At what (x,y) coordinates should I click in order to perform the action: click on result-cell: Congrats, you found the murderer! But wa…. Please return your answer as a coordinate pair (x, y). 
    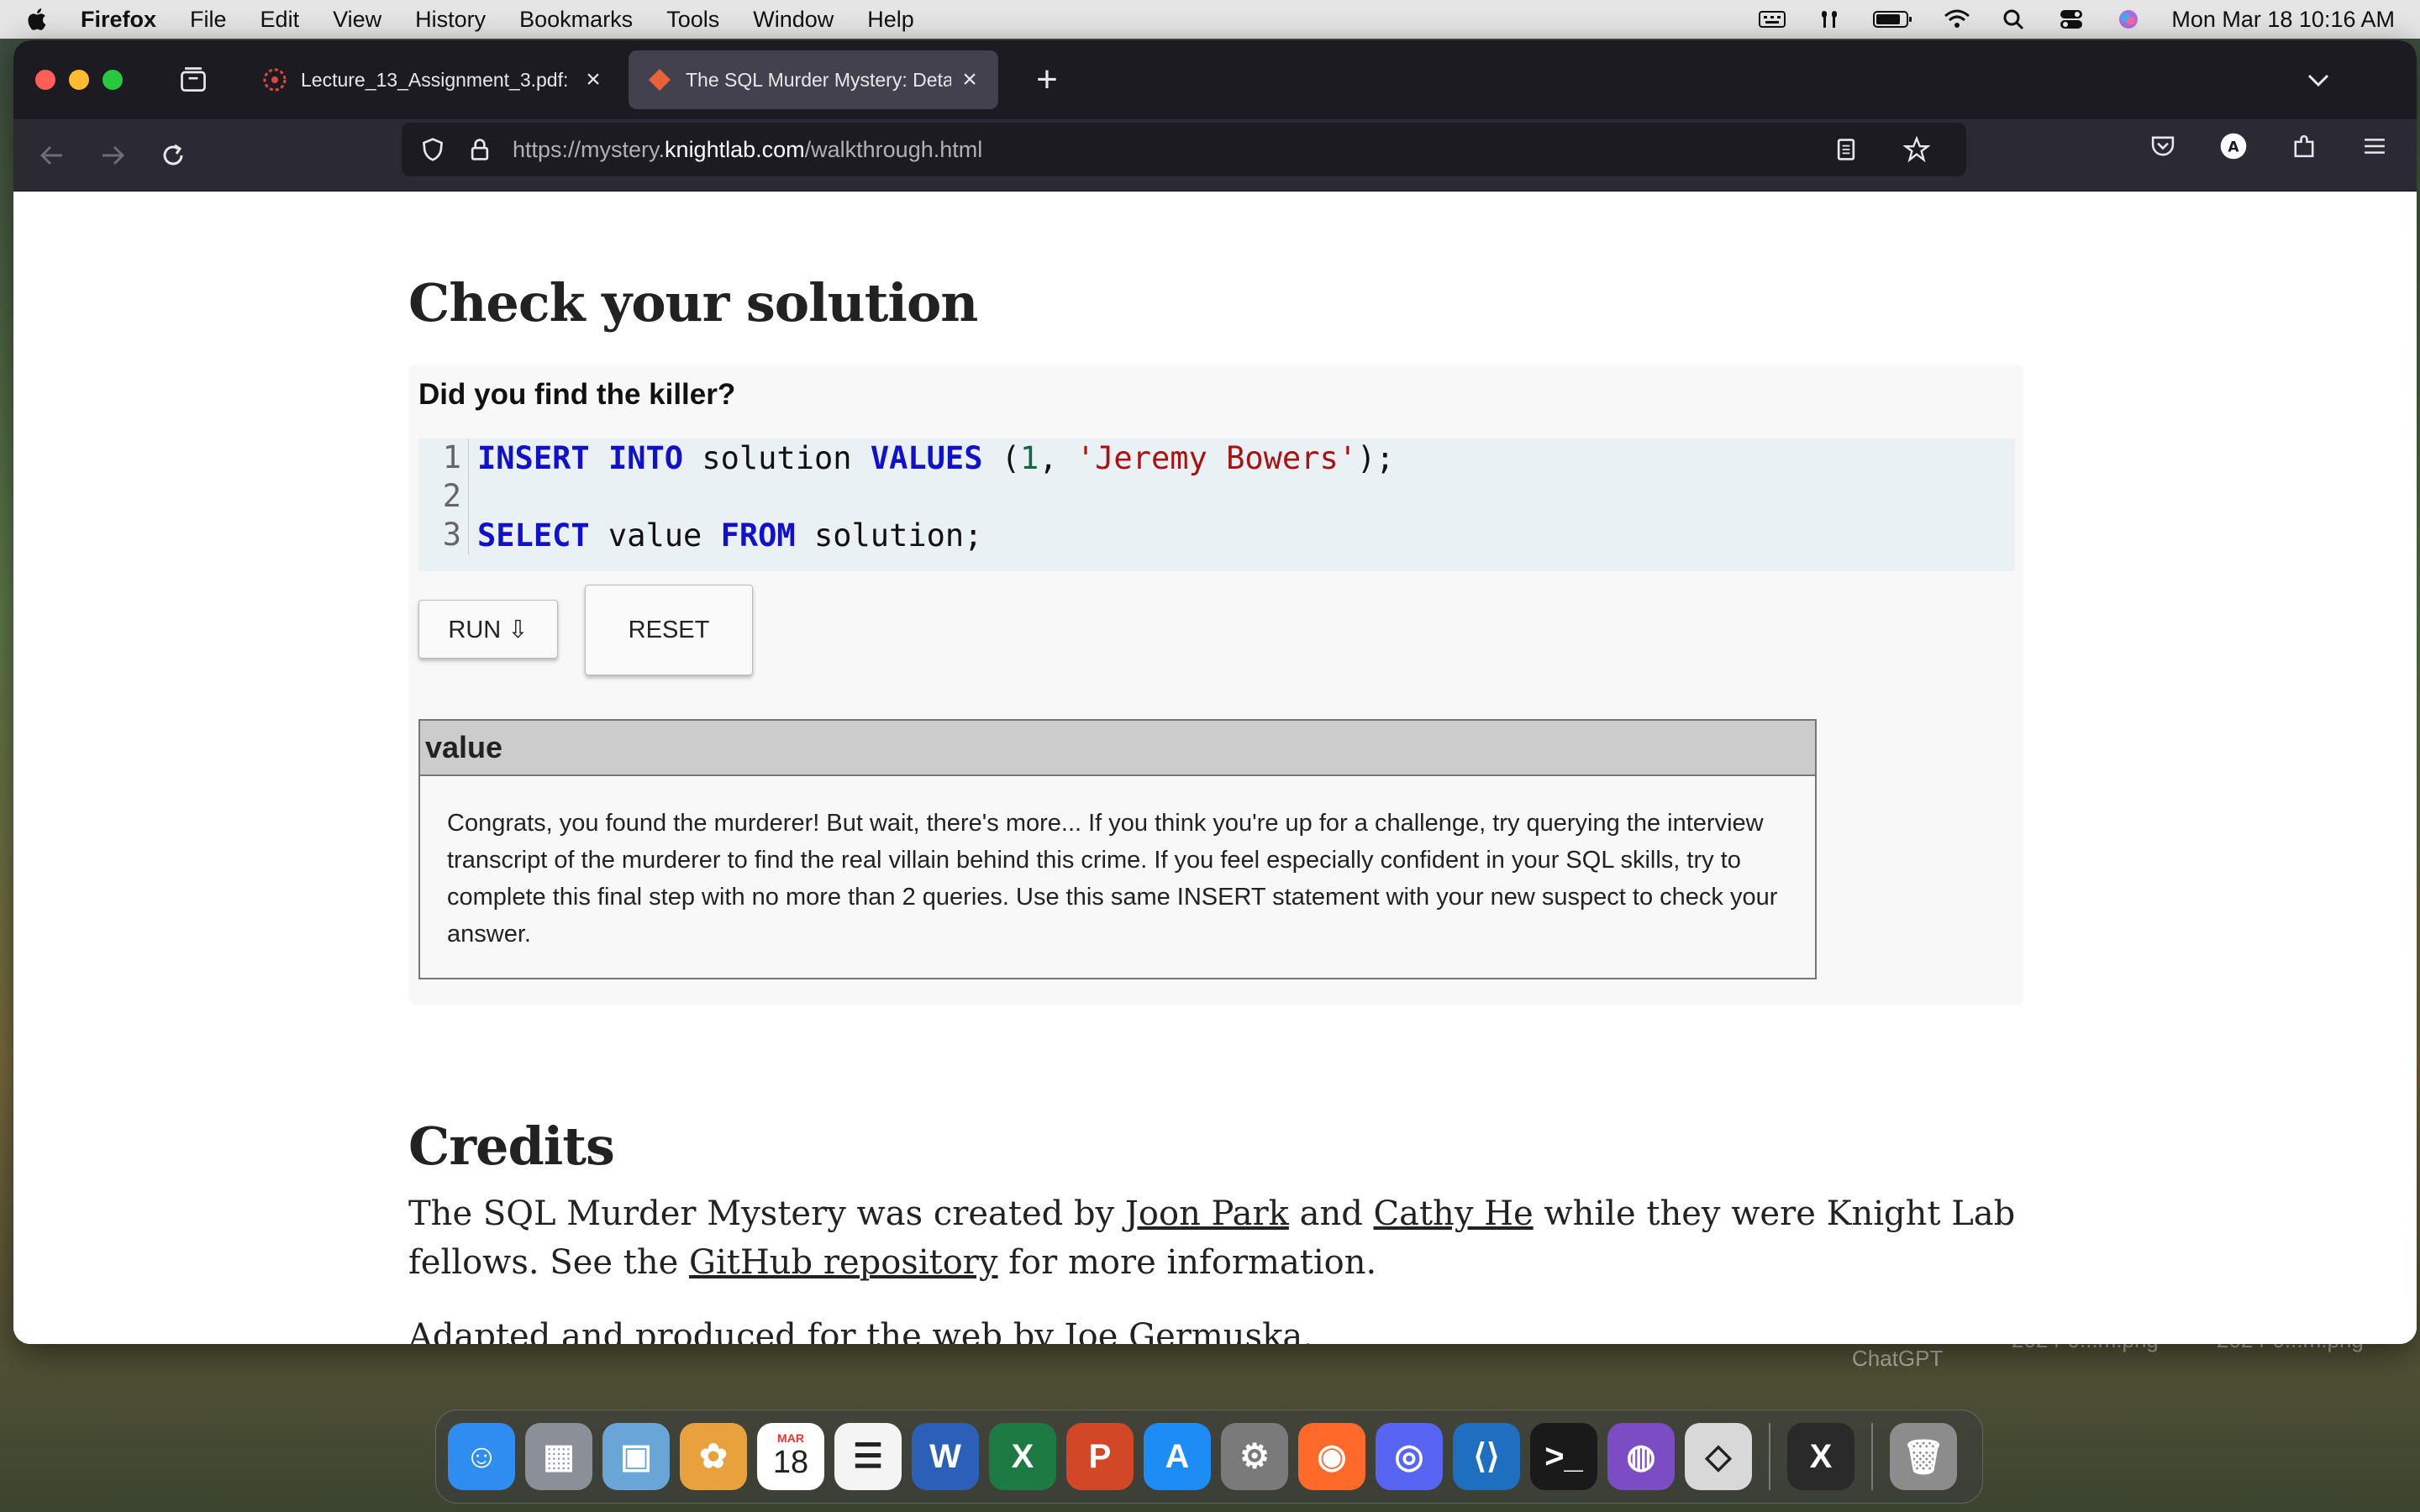
    Looking at the image, I should click on (1112, 879).